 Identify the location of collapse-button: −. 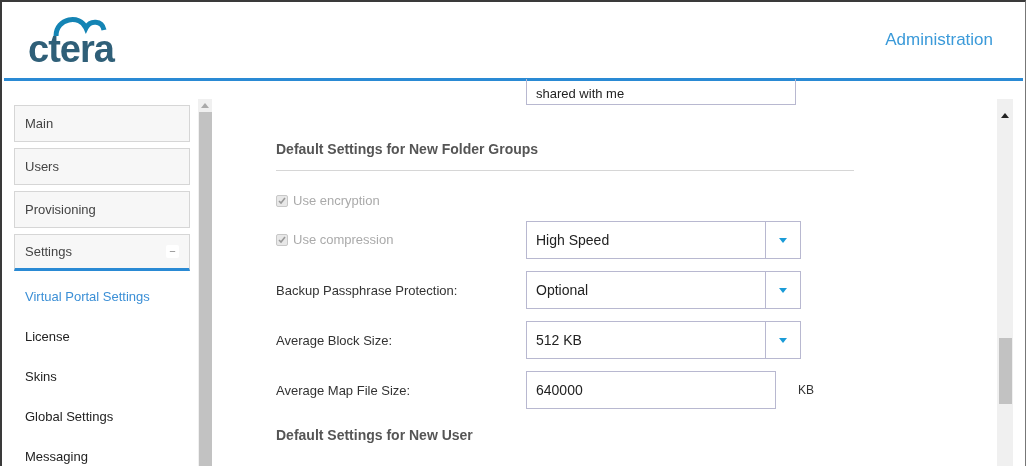
(172, 251).